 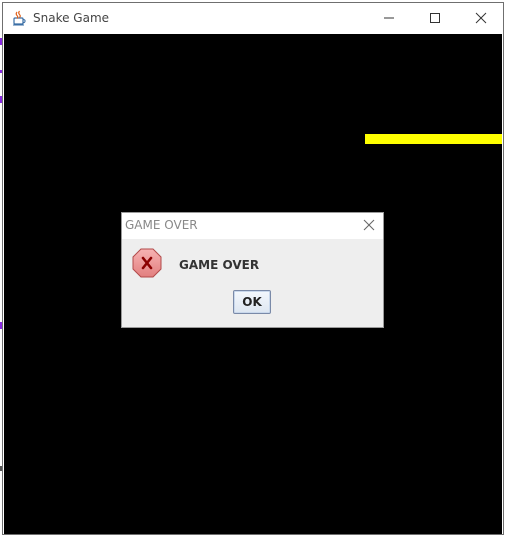 What do you see at coordinates (19, 18) in the screenshot?
I see `java-coffee-icon` at bounding box center [19, 18].